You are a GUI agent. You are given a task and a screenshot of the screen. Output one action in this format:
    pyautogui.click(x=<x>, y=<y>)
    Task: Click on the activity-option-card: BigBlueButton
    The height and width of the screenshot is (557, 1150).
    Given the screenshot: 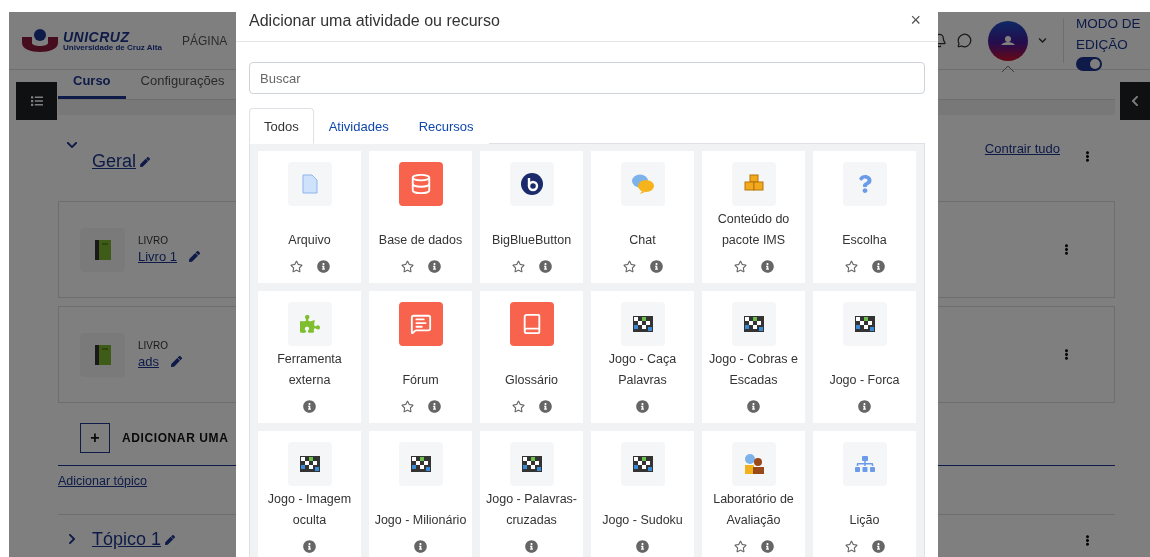 What is the action you would take?
    pyautogui.click(x=531, y=217)
    